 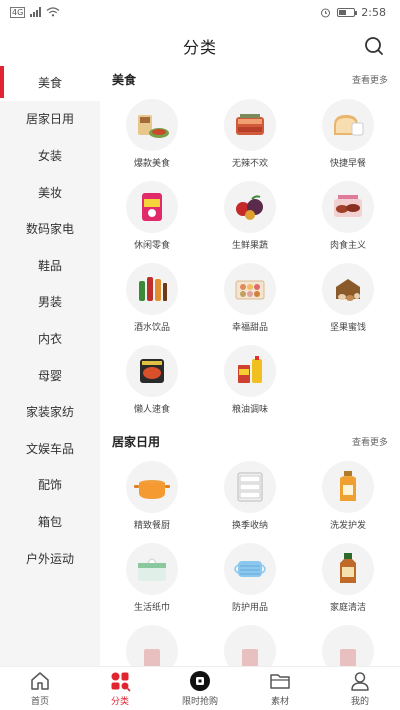 I want to click on cooking-oil-icon, so click(x=250, y=369).